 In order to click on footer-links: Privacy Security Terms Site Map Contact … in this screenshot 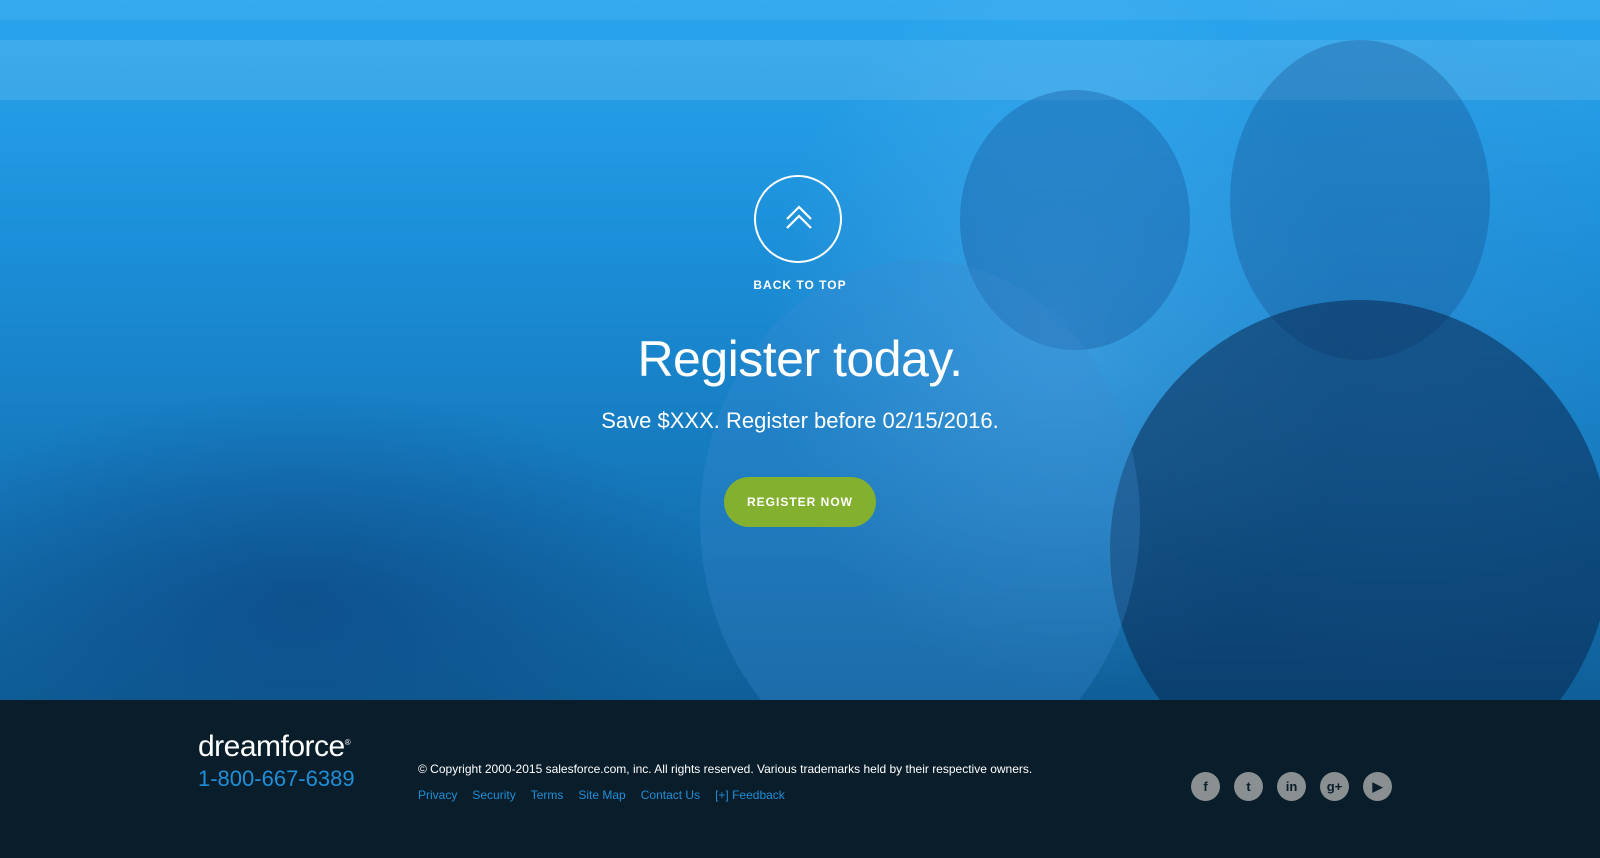, I will do `click(601, 795)`.